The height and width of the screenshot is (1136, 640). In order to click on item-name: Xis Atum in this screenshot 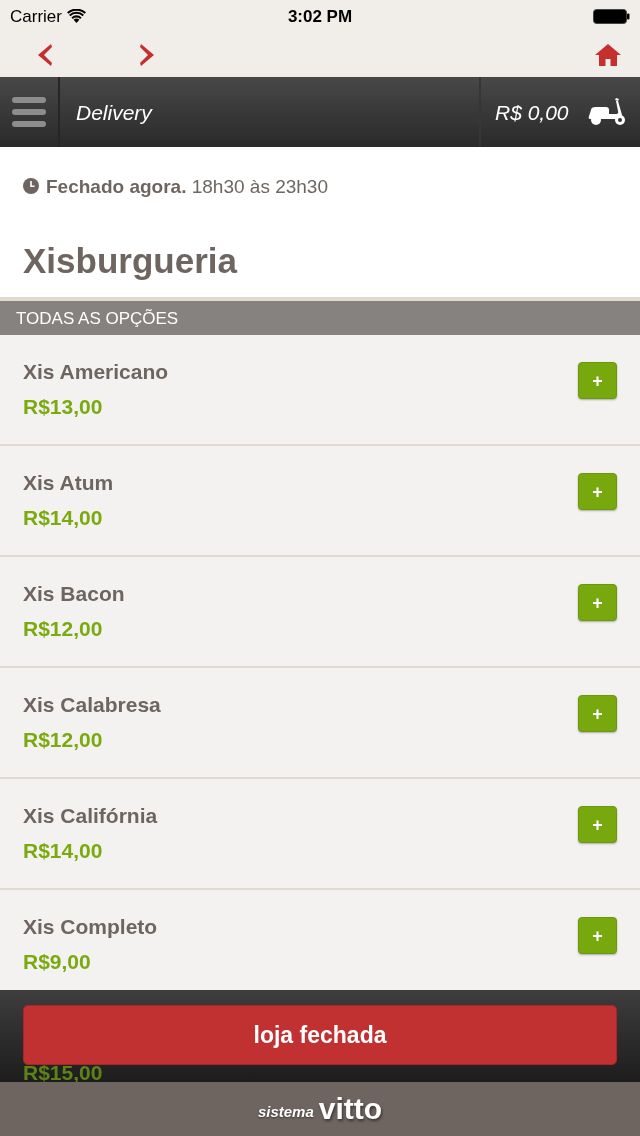, I will do `click(68, 483)`.